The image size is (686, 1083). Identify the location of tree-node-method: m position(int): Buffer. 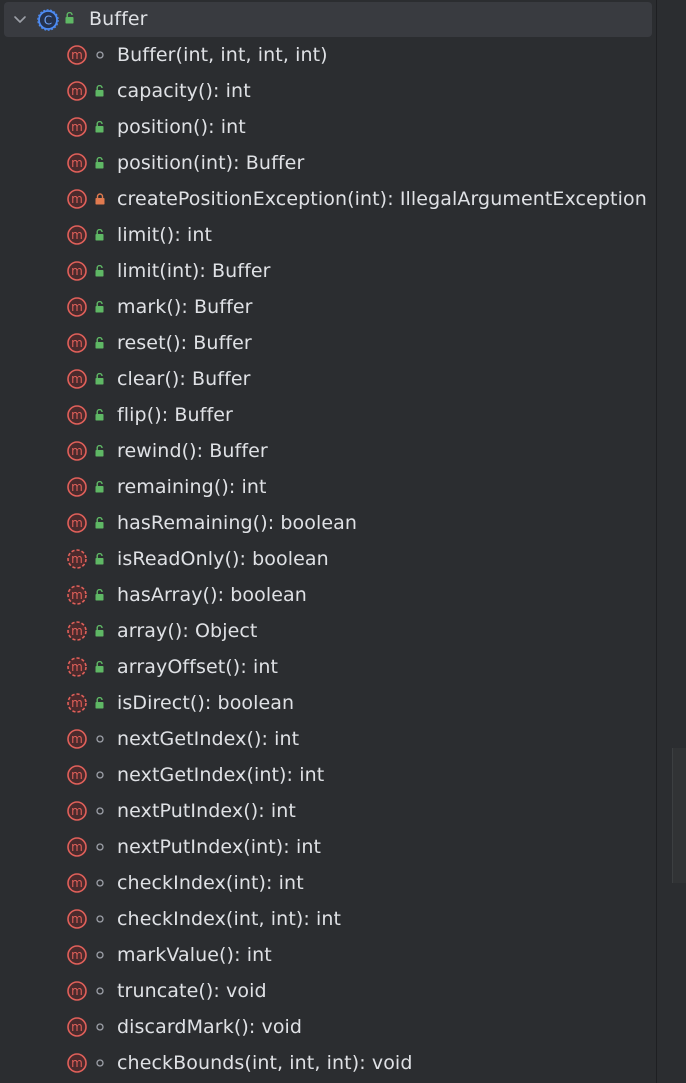
(328, 163).